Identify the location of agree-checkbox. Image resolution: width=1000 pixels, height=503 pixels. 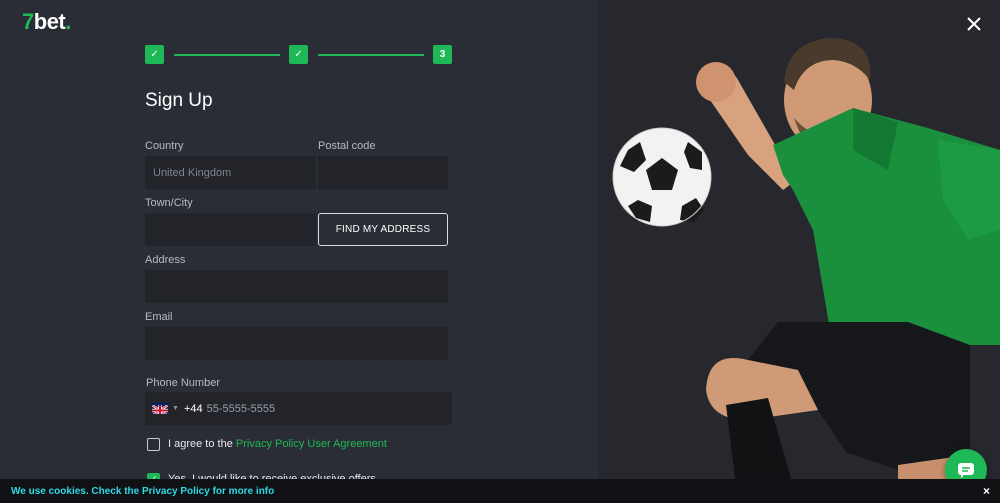
(153, 444).